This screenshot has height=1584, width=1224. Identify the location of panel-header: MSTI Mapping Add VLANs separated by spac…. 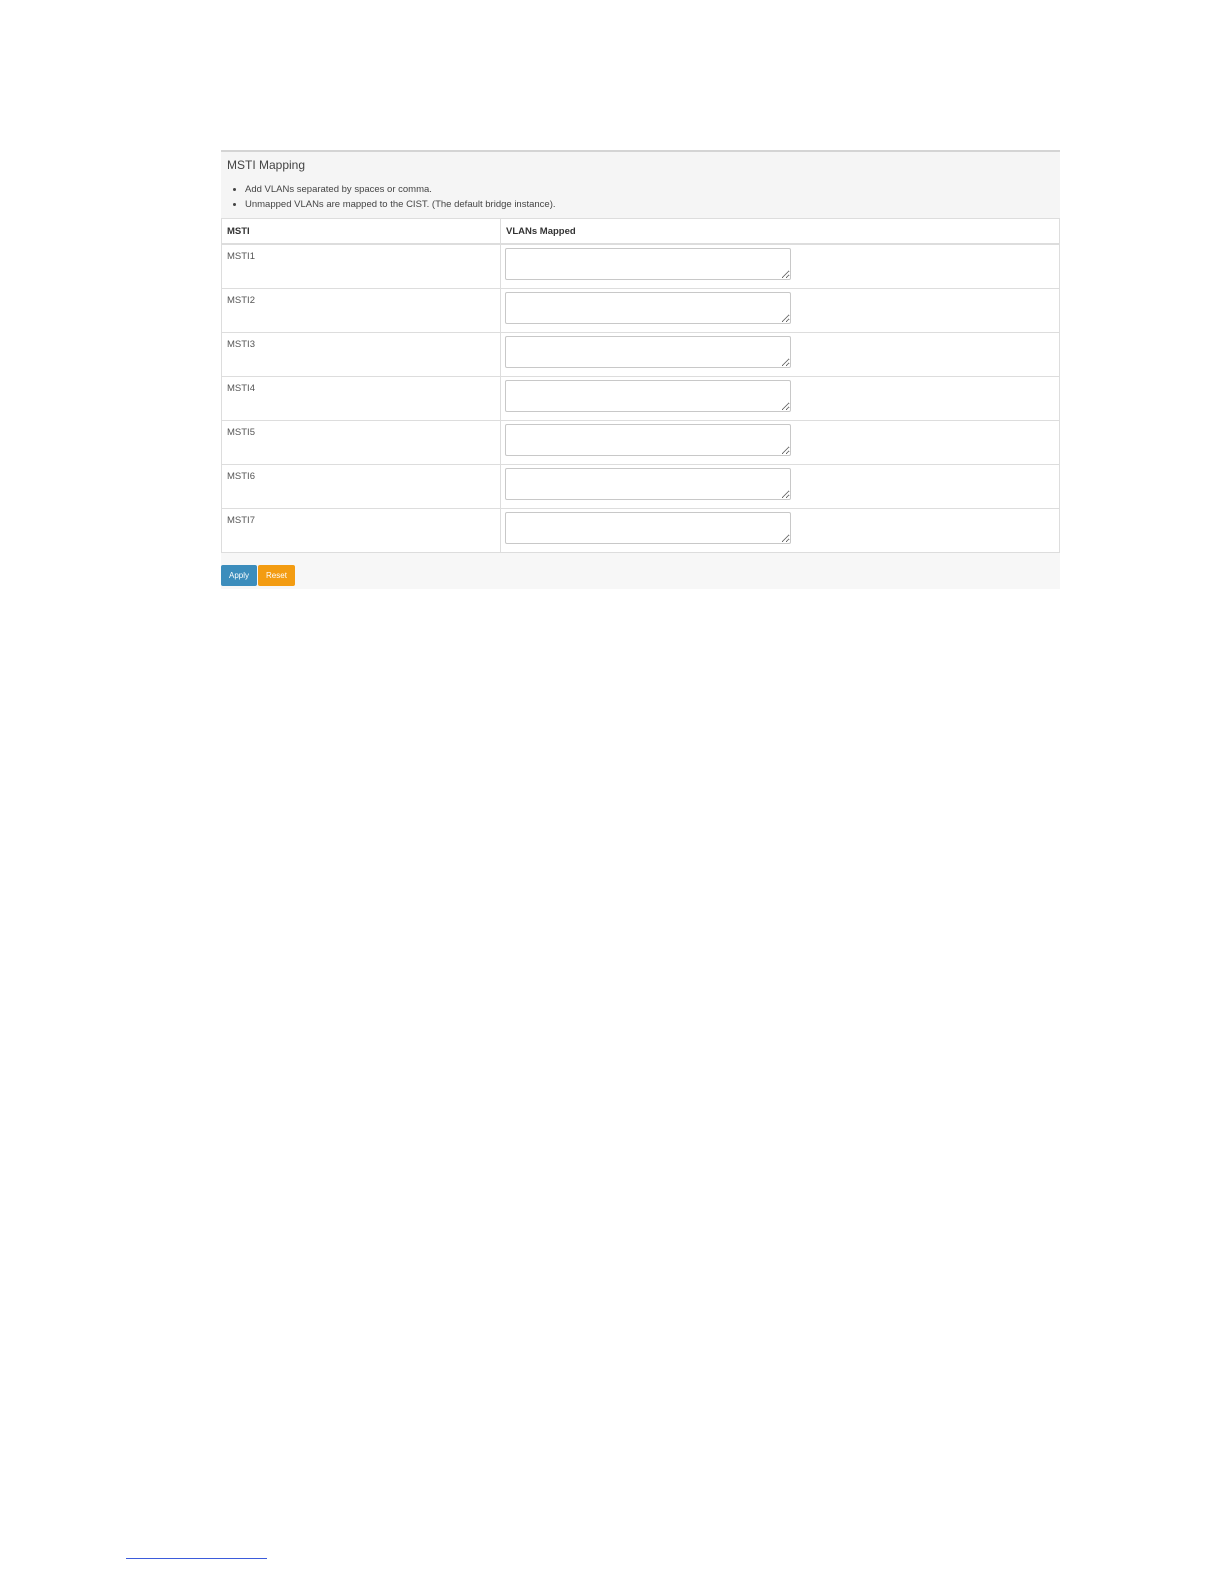
(640, 185).